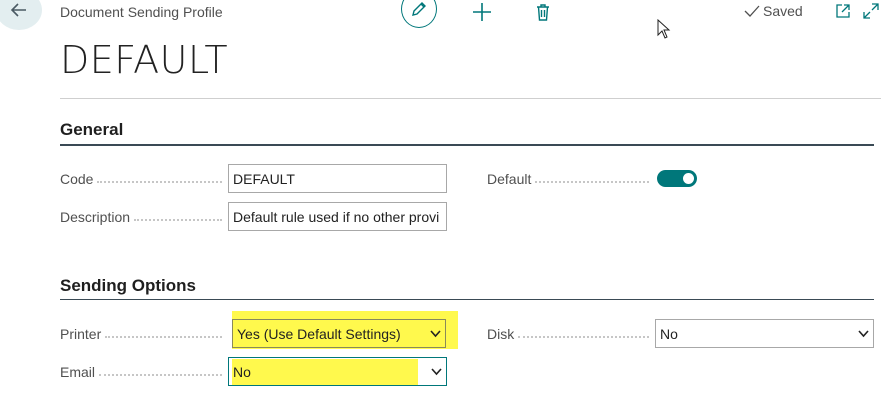 This screenshot has width=881, height=420. I want to click on code-label: Code, so click(143, 179).